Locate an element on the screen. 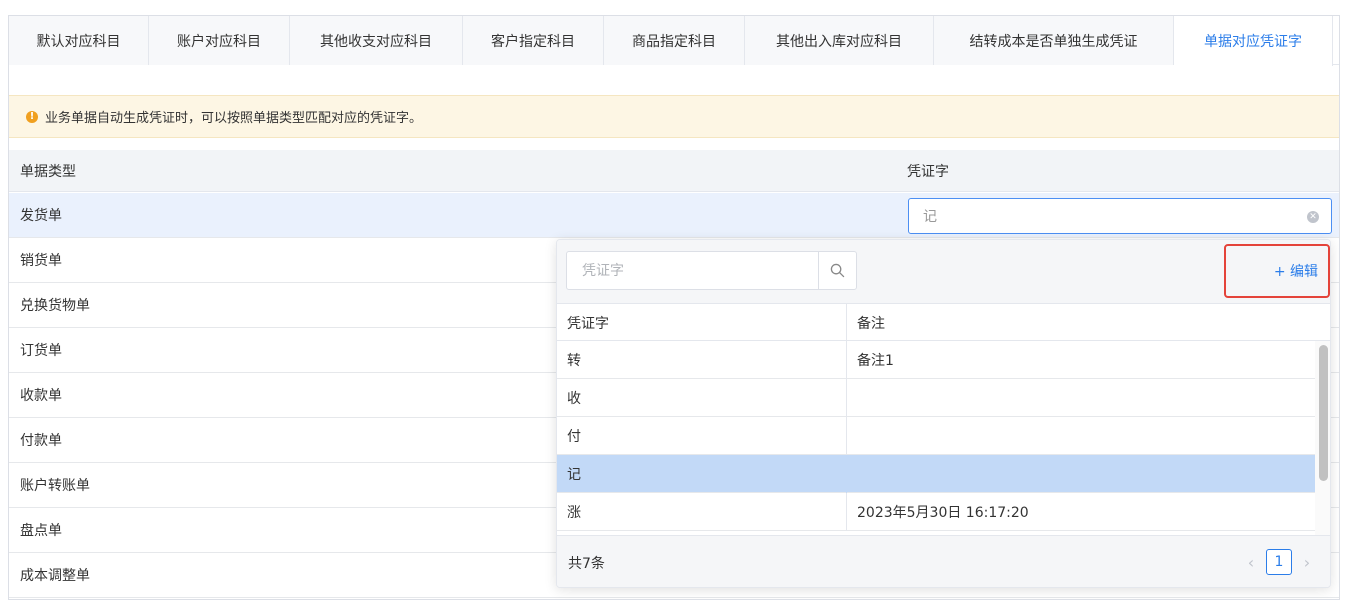  tab-account-subject: 账户对应科目 is located at coordinates (219, 40).